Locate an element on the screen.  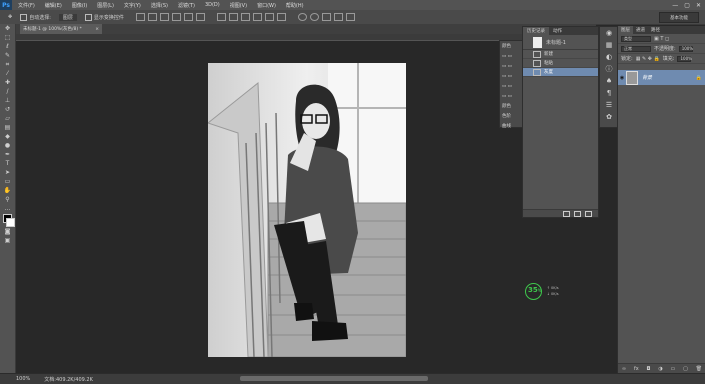
menu-type: 文字(Y) is located at coordinates (132, 5).